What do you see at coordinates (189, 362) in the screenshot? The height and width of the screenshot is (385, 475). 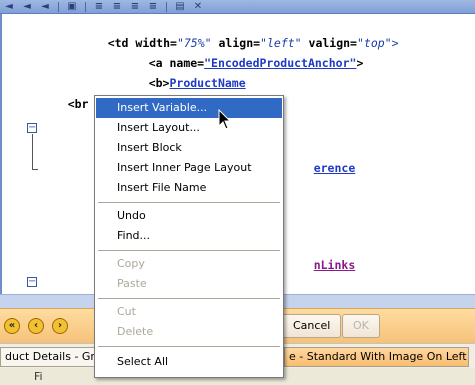 I see `menu-item-select-all: Select All` at bounding box center [189, 362].